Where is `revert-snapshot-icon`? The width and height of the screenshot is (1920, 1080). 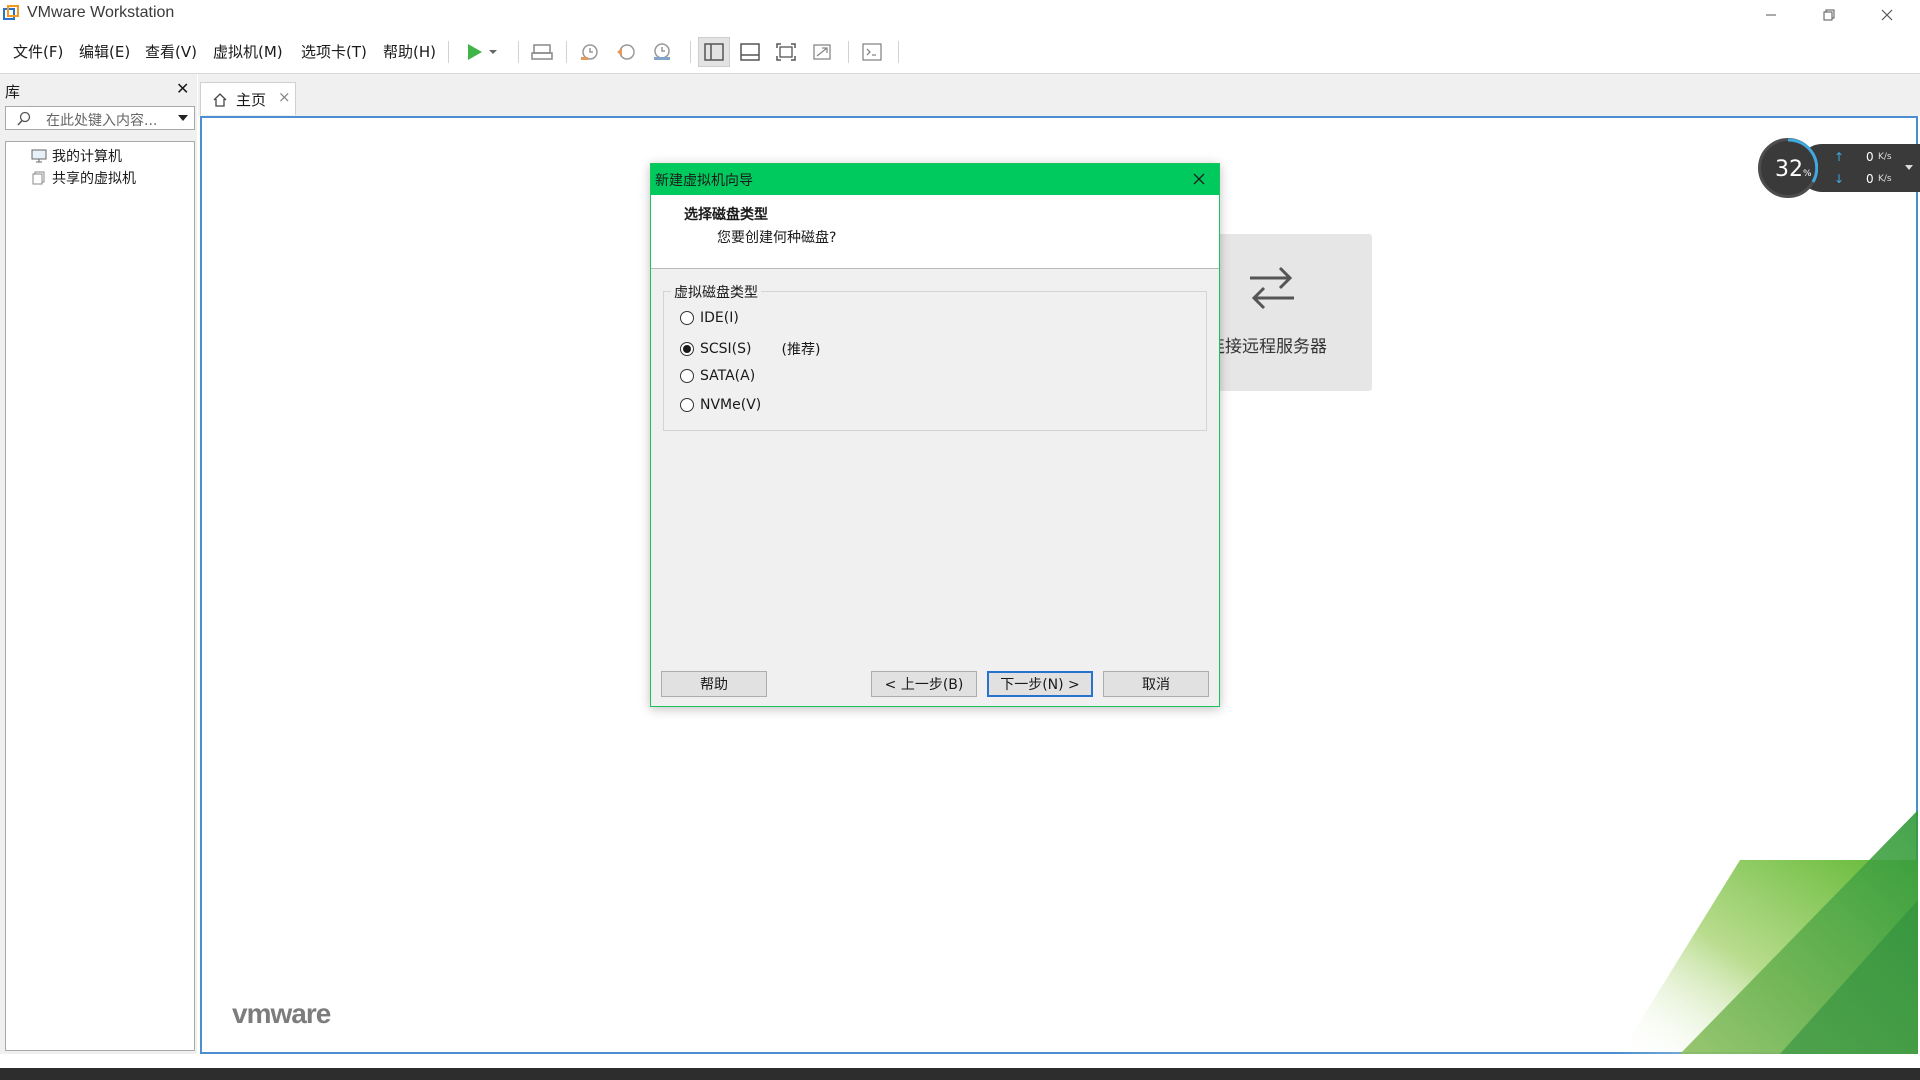
revert-snapshot-icon is located at coordinates (626, 52).